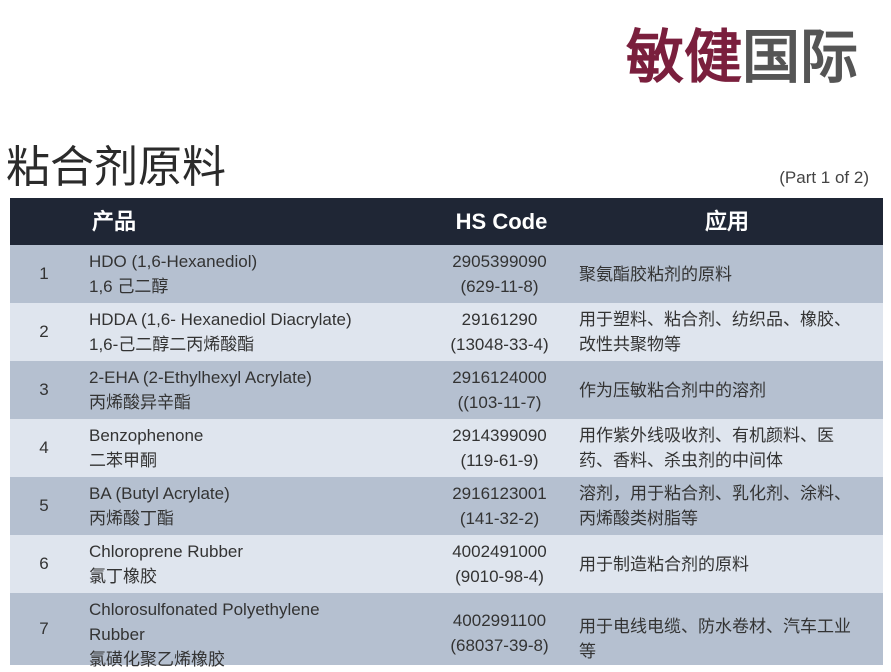 This screenshot has height=672, width=891. What do you see at coordinates (220, 319) in the screenshot?
I see `product-name-en: HDDA (1,6- Hexanediol Diacrylate)` at bounding box center [220, 319].